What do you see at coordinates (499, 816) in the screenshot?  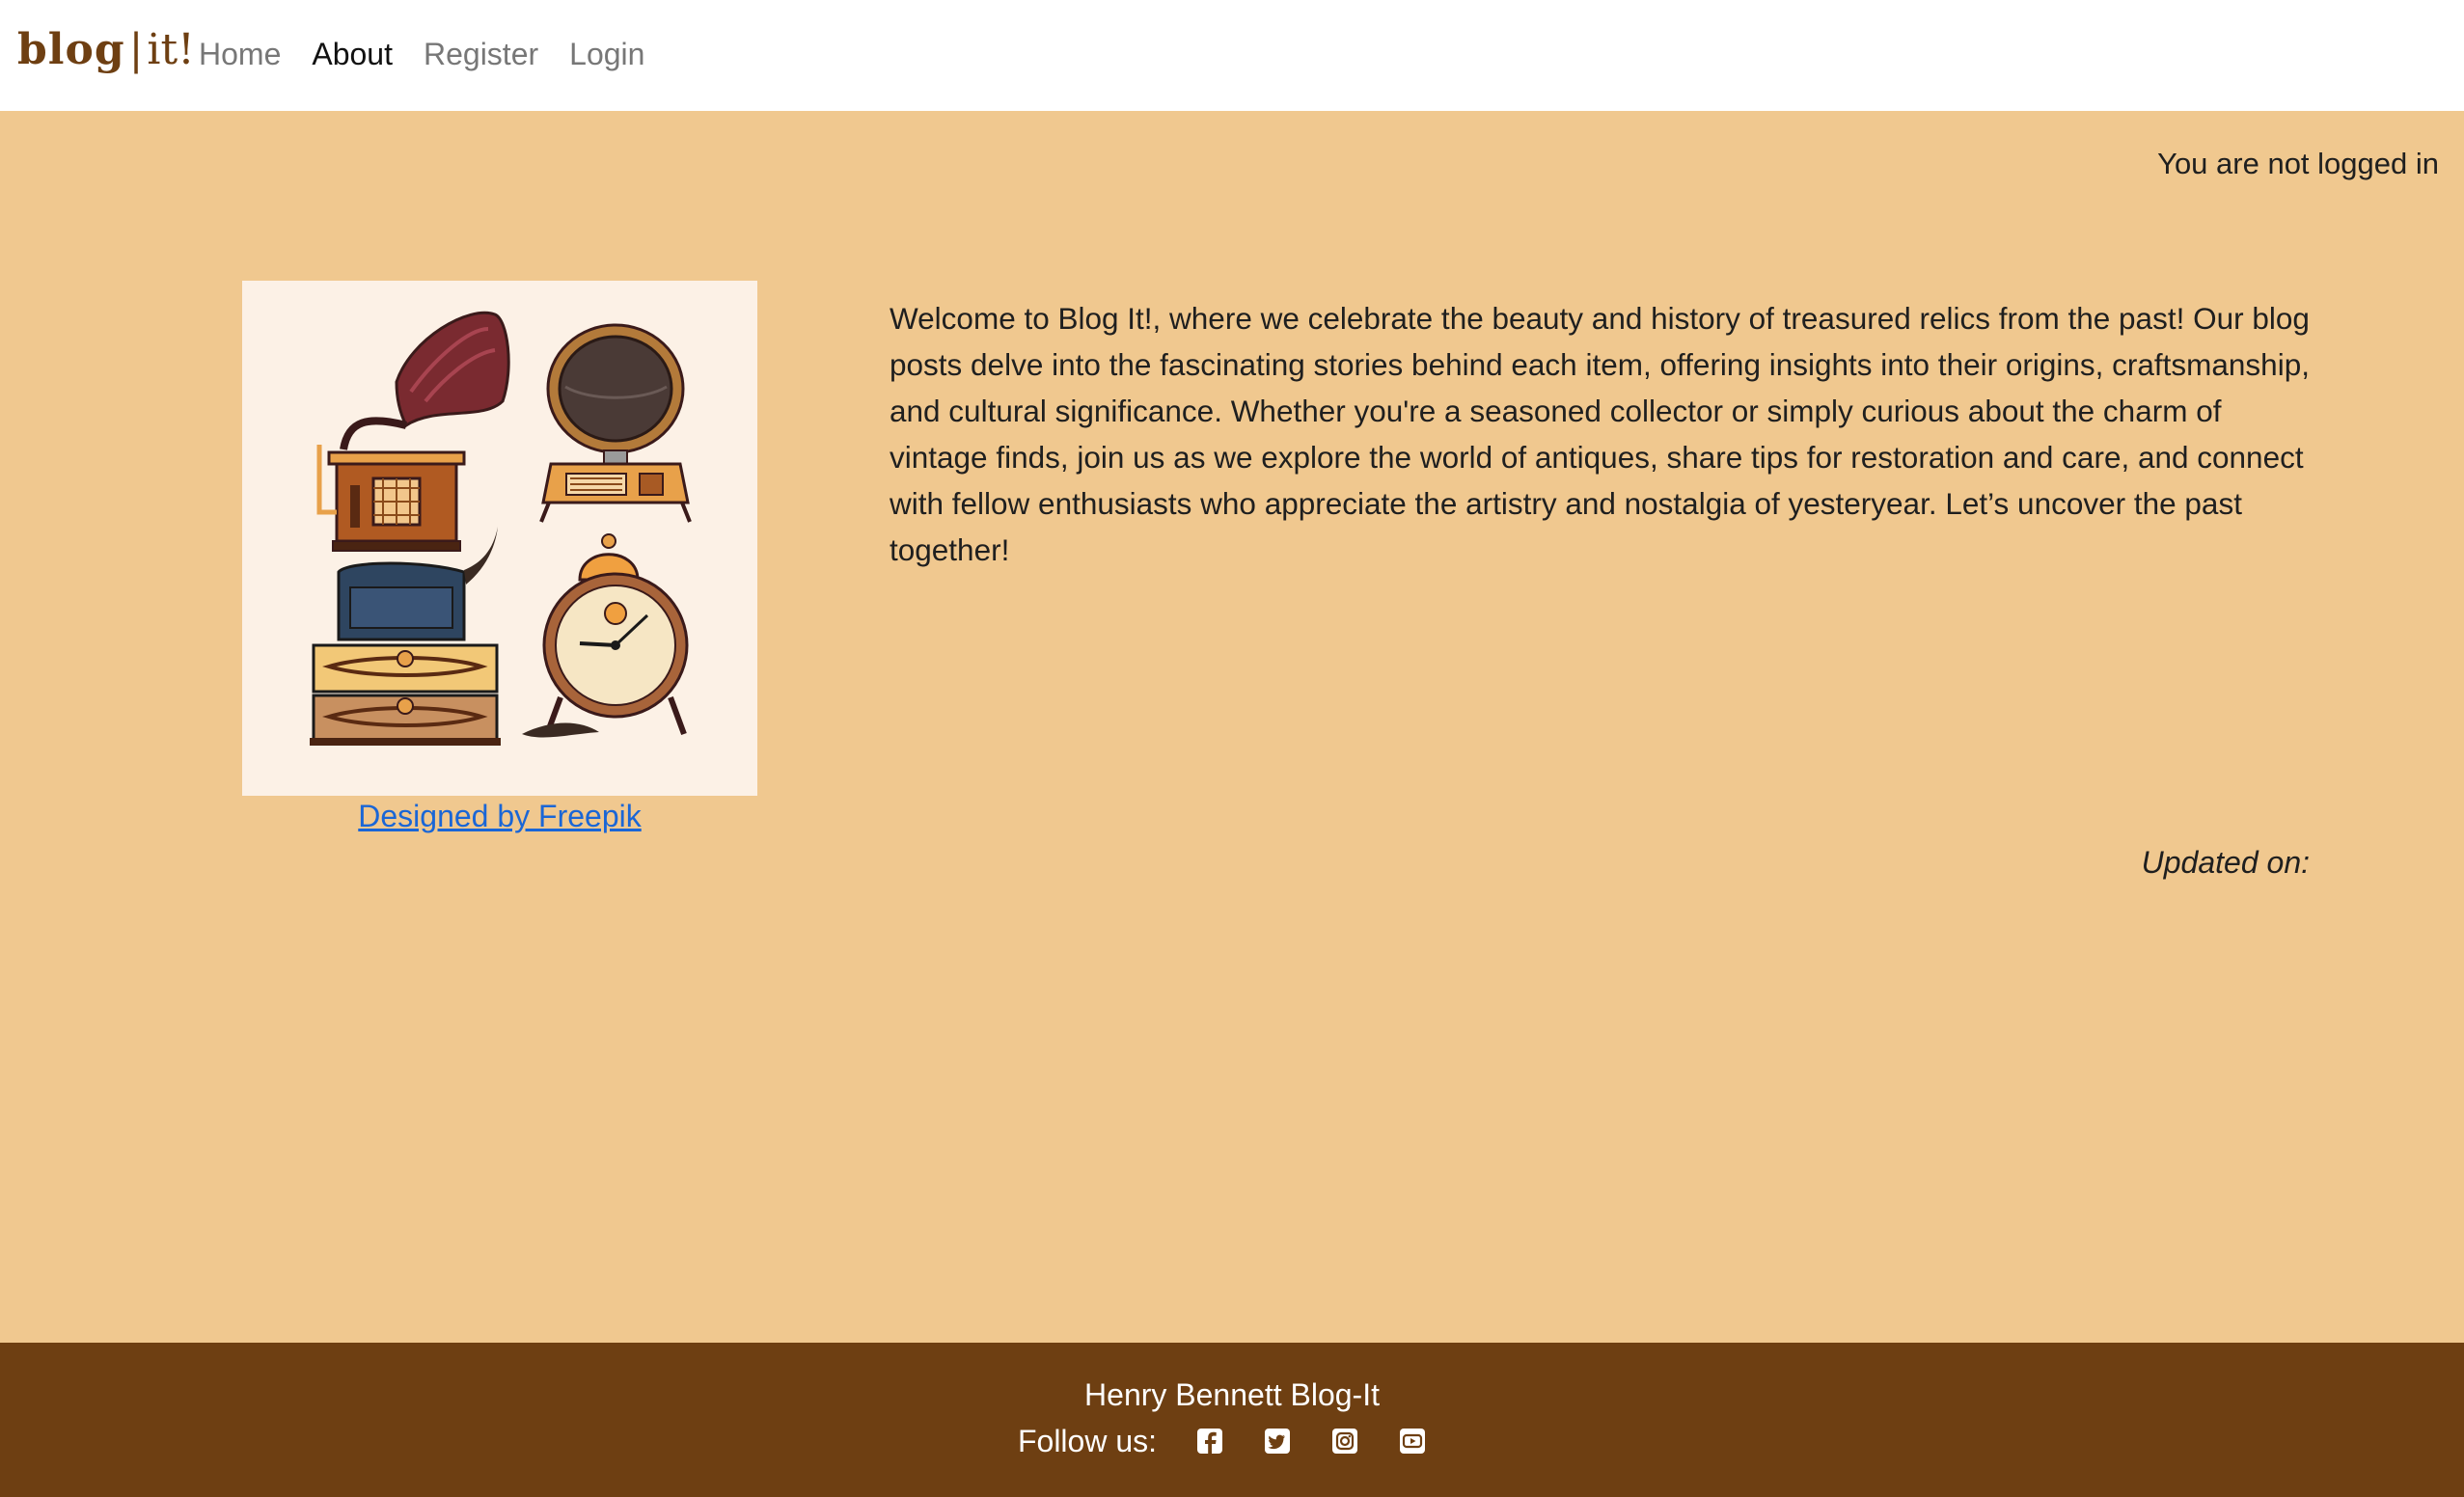 I see `freepik-credit-link: Designed by Freepik` at bounding box center [499, 816].